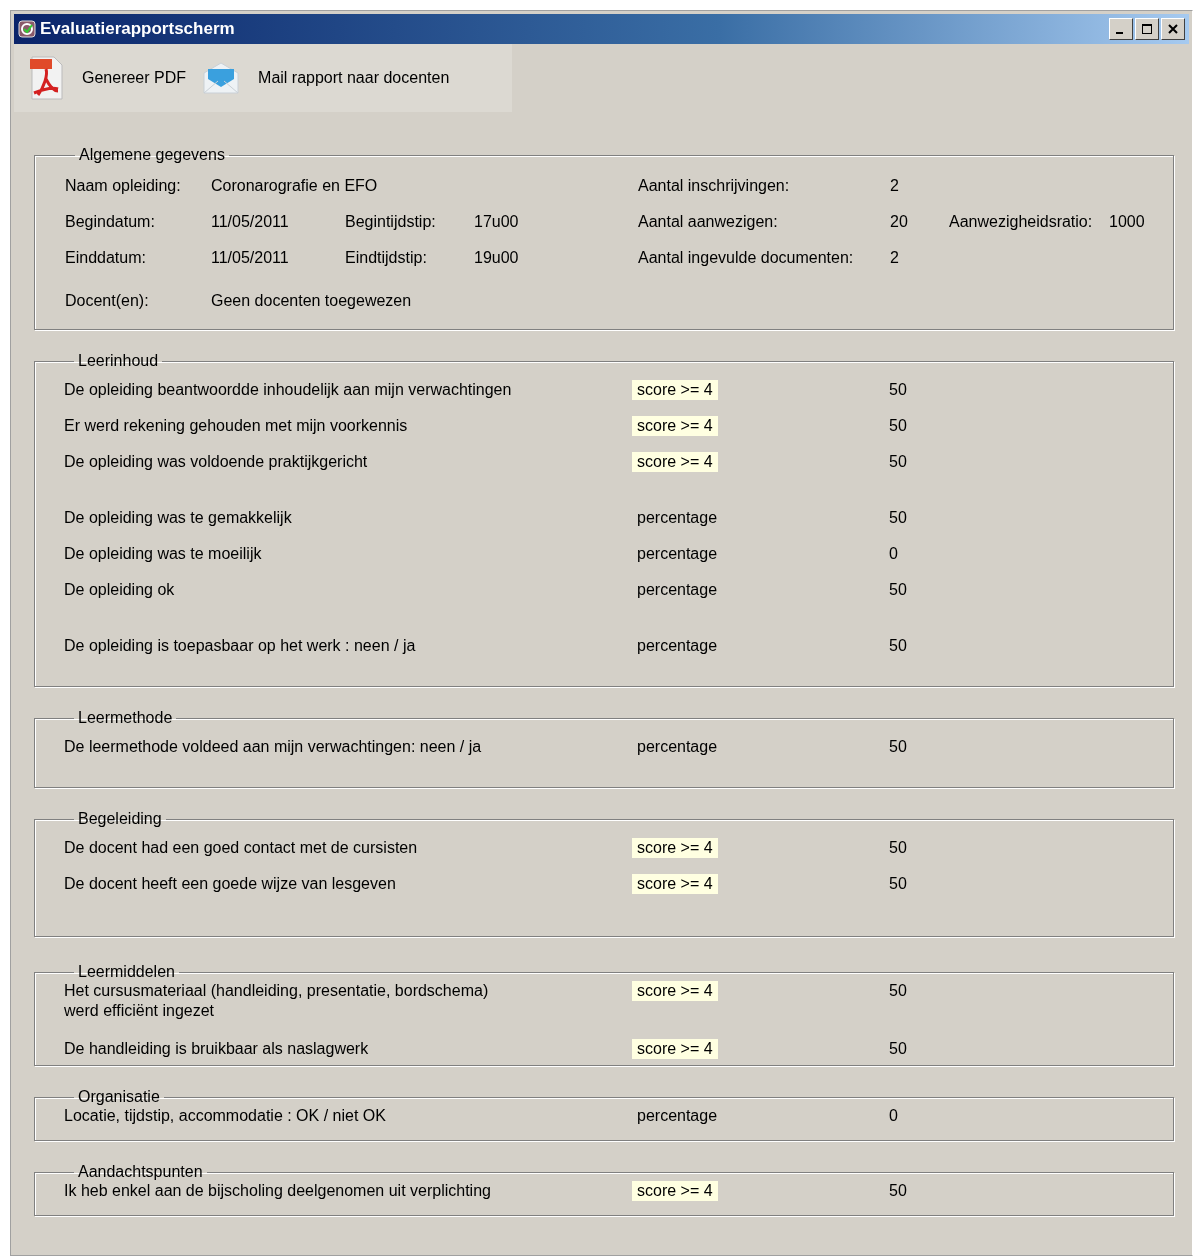  I want to click on app-icon, so click(27, 29).